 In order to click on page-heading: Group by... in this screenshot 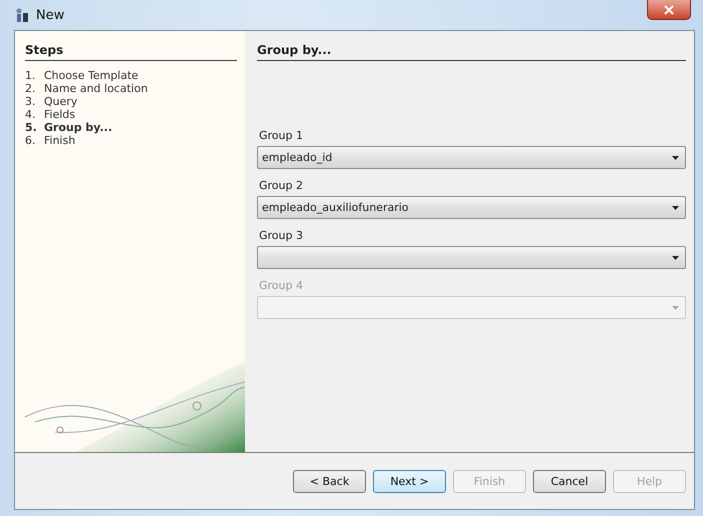, I will do `click(471, 52)`.